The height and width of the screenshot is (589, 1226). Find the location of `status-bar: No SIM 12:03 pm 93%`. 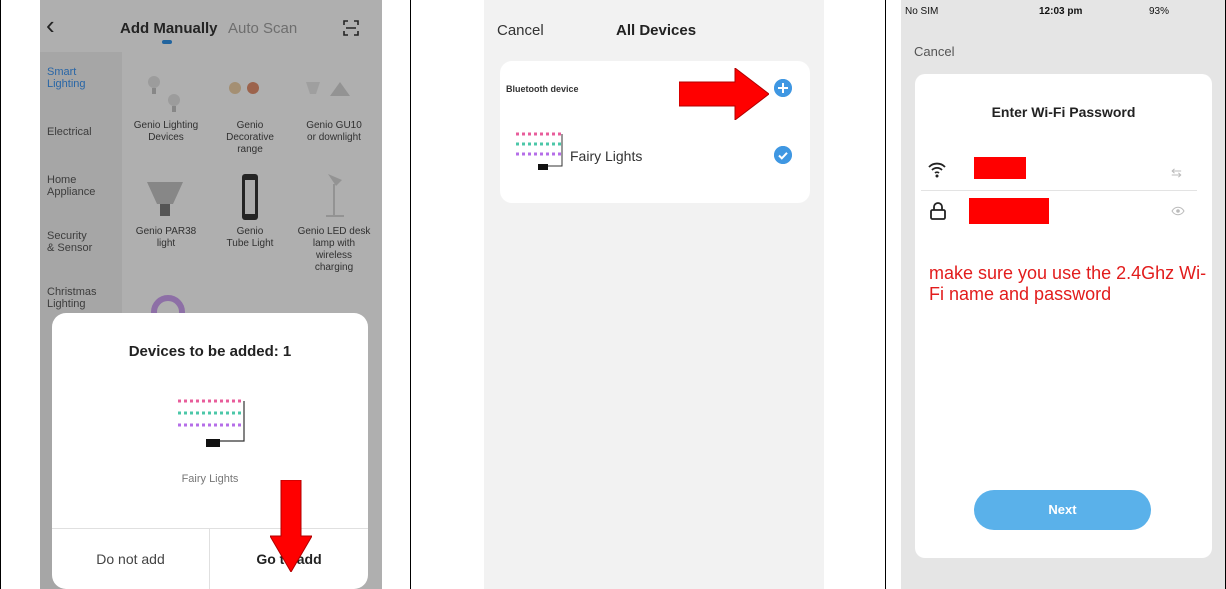

status-bar: No SIM 12:03 pm 93% is located at coordinates (1063, 15).